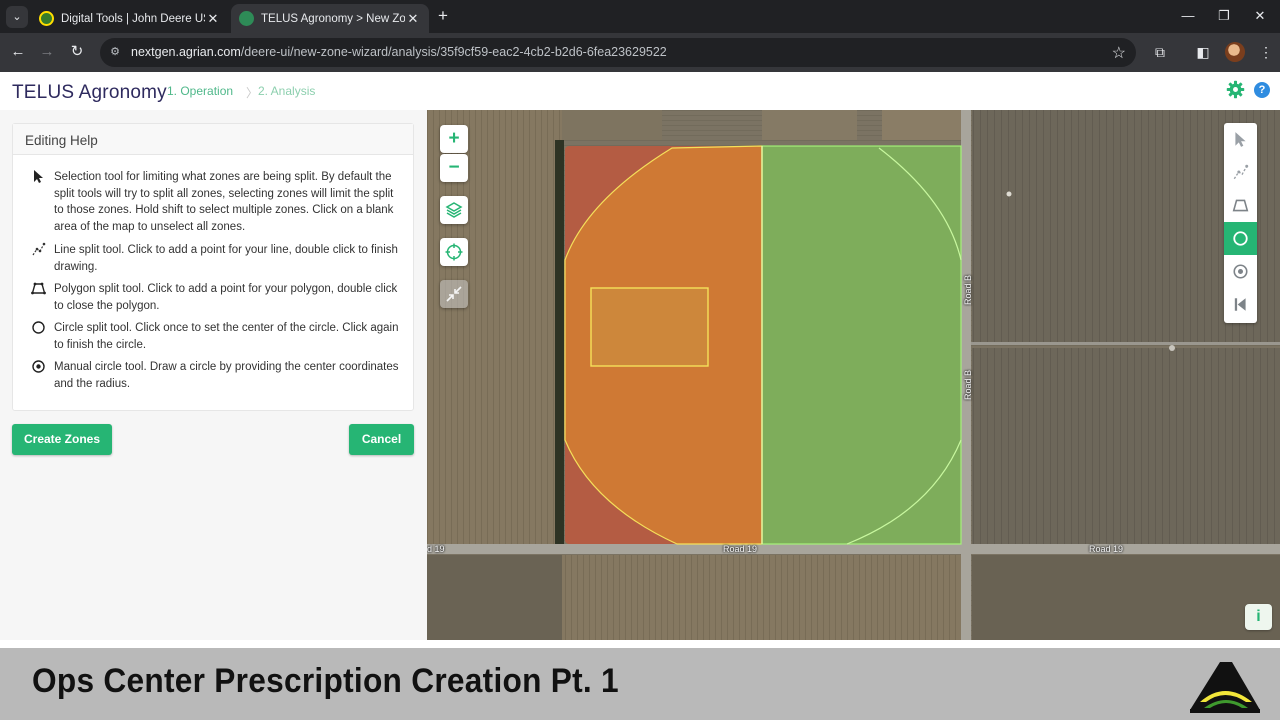  Describe the element at coordinates (1203, 52) in the screenshot. I see `side-panel-icon: ◧` at that location.